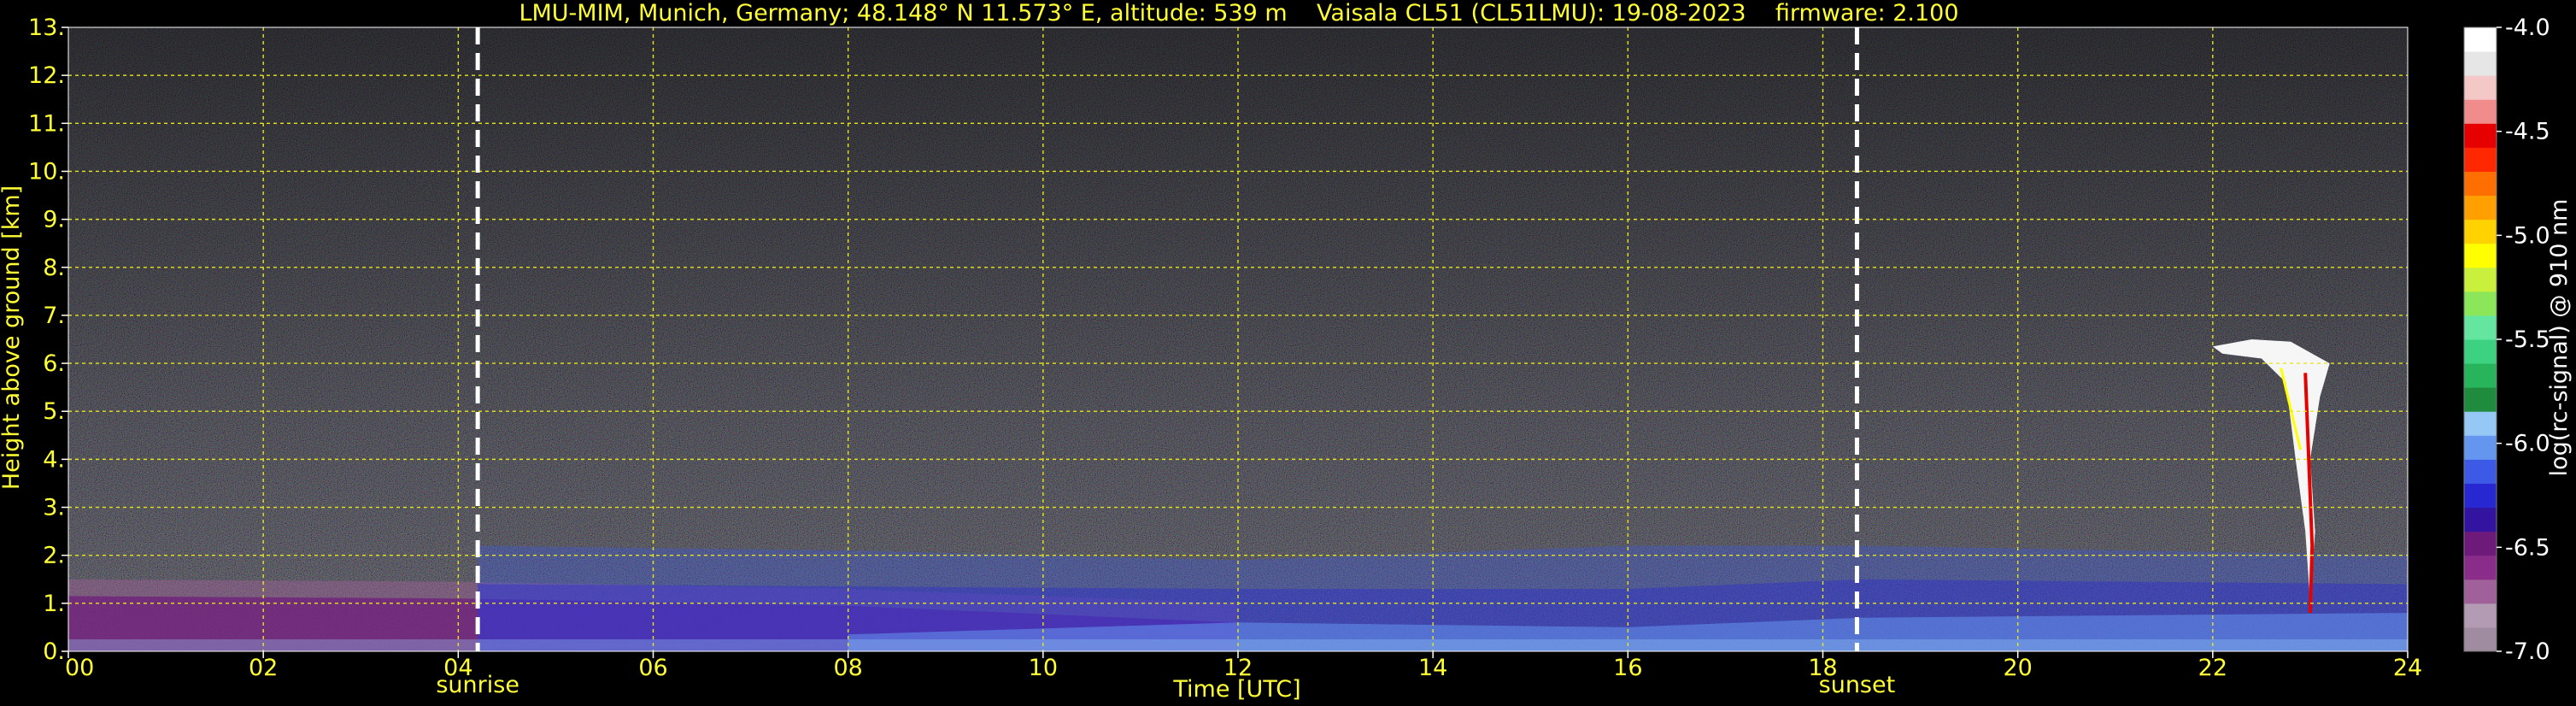 The width and height of the screenshot is (2576, 706). I want to click on y-axis-label: Height above ground [km], so click(12, 337).